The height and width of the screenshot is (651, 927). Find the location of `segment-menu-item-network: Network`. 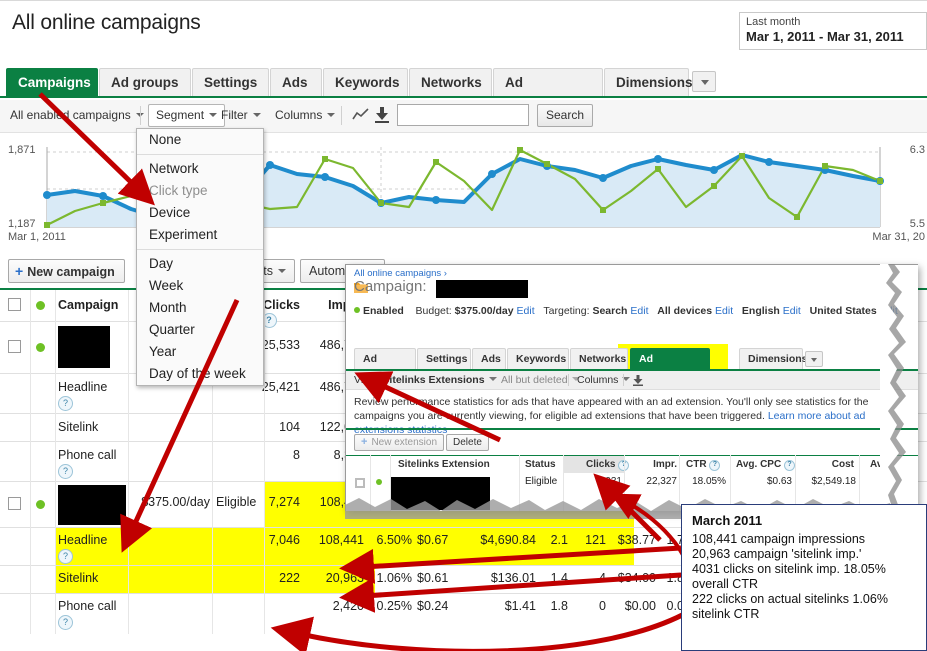

segment-menu-item-network: Network is located at coordinates (200, 169).